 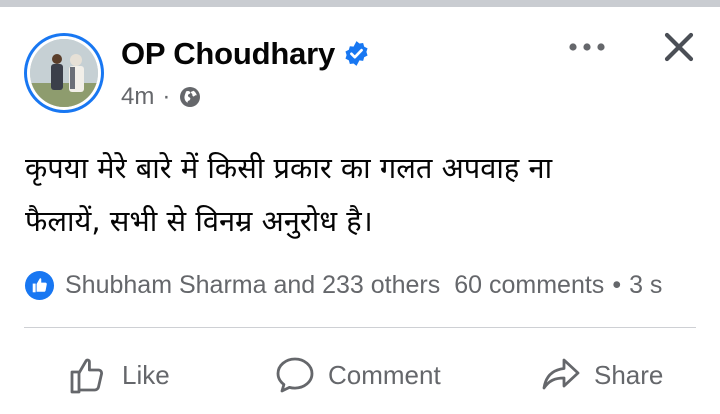 I want to click on globe-icon, so click(x=190, y=97).